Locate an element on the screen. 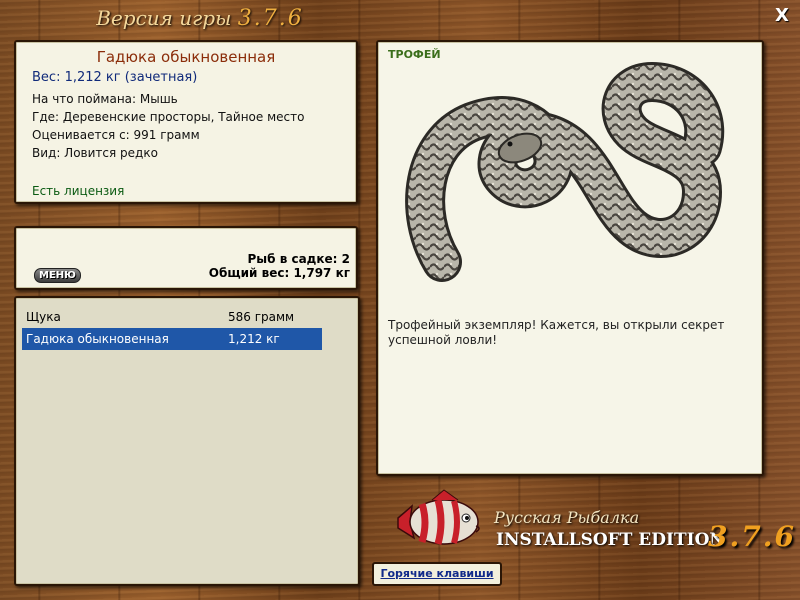  caught-with: На что поймана: Мышь is located at coordinates (105, 99).